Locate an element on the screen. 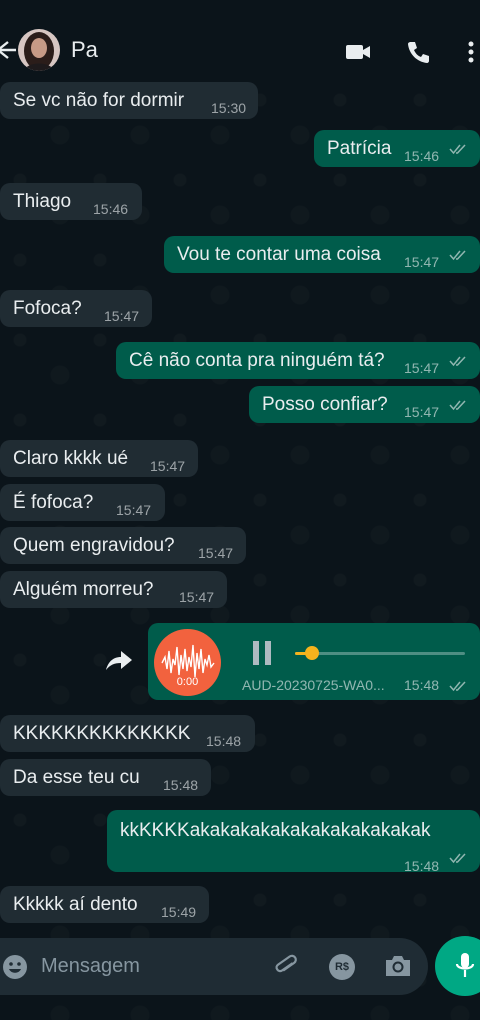 The image size is (480, 1020). mic-button is located at coordinates (457, 966).